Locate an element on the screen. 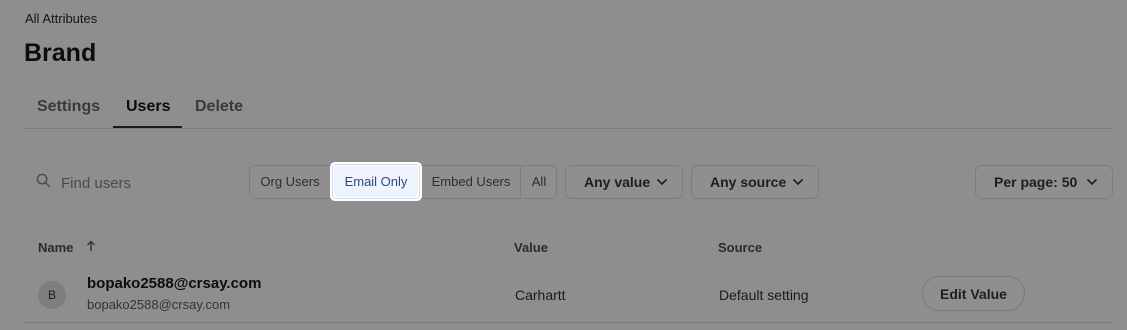 The width and height of the screenshot is (1127, 330). value-filter-dropdown: Any value is located at coordinates (624, 182).